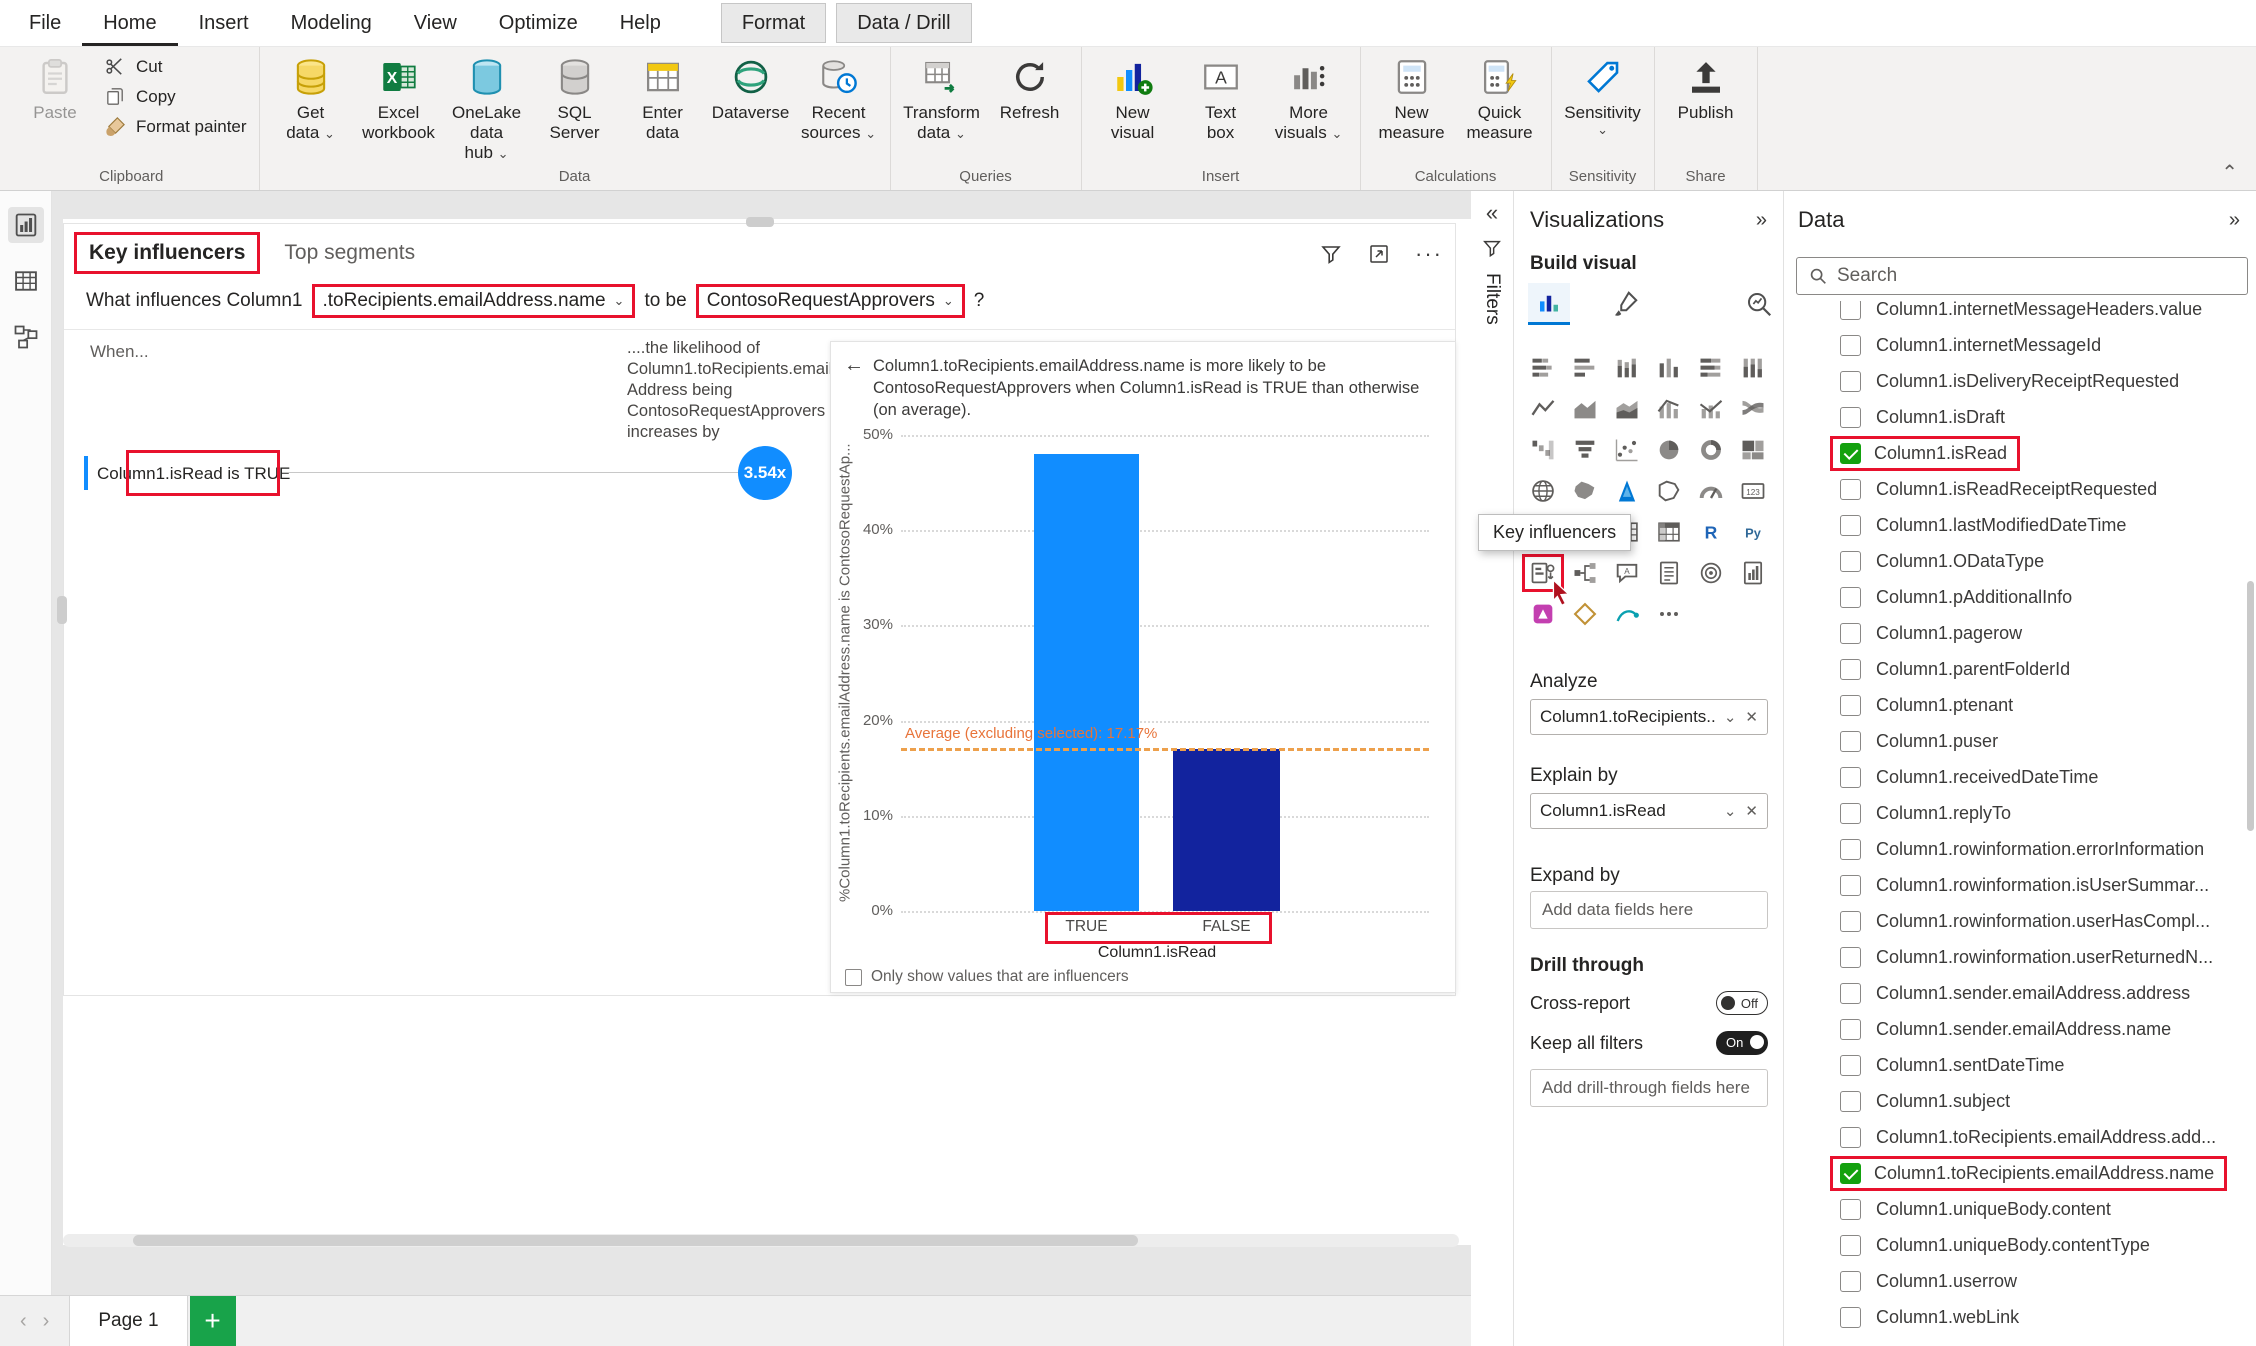 This screenshot has height=1346, width=2256. Describe the element at coordinates (1742, 1003) in the screenshot. I see `cross-report-toggle: Off` at that location.